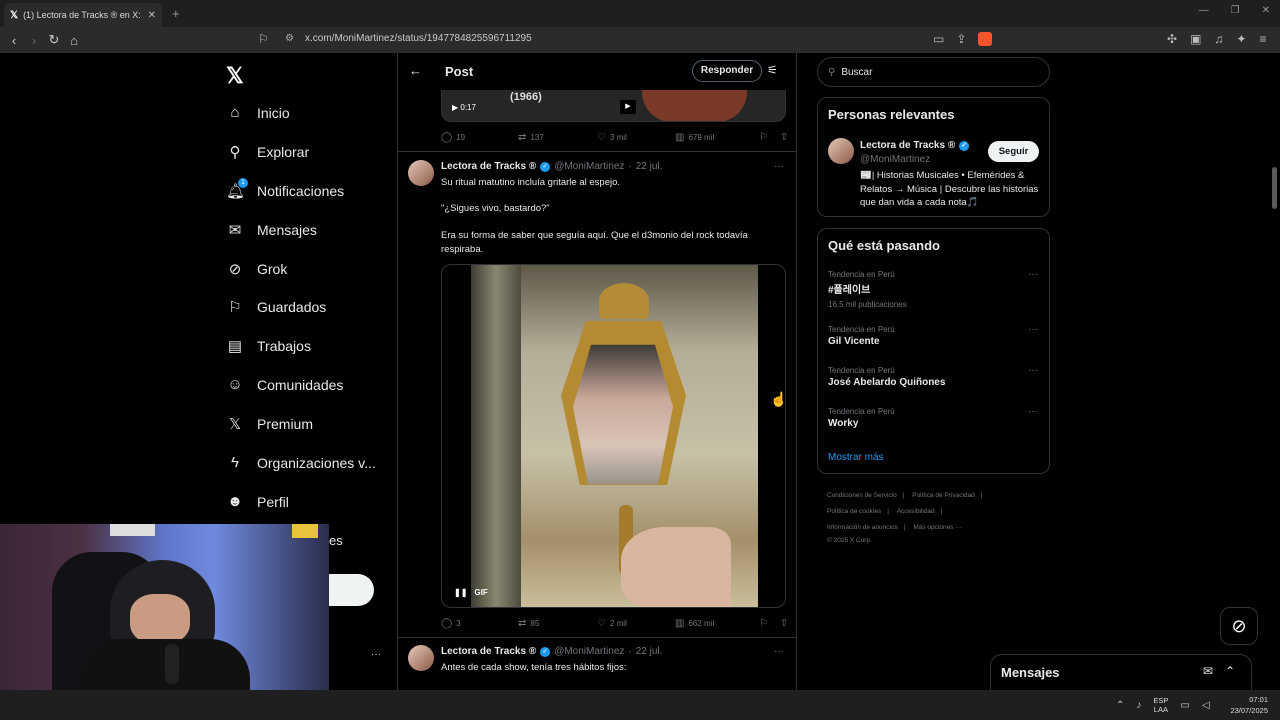 The image size is (1280, 720). I want to click on nav-item-explorar: ⚲ Explorar, so click(268, 152).